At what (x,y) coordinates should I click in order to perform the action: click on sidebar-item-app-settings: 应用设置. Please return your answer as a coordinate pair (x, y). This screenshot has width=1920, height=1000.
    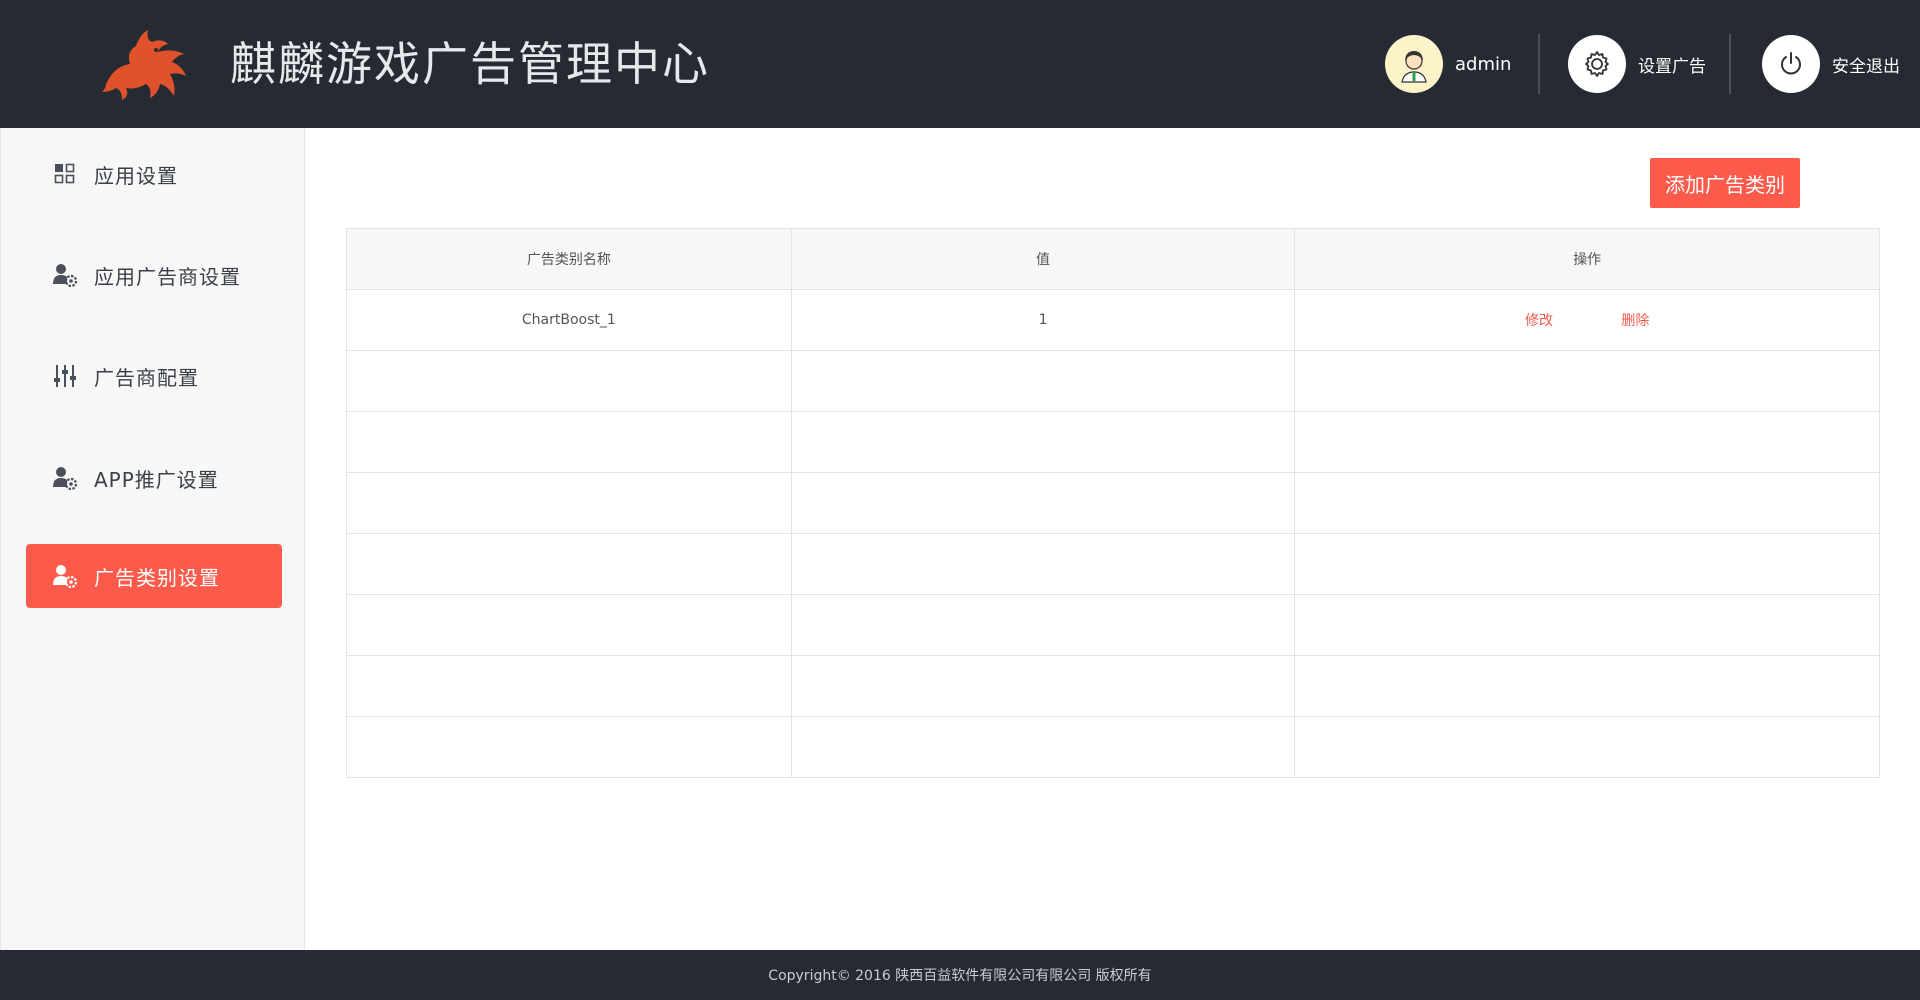
    Looking at the image, I should click on (154, 174).